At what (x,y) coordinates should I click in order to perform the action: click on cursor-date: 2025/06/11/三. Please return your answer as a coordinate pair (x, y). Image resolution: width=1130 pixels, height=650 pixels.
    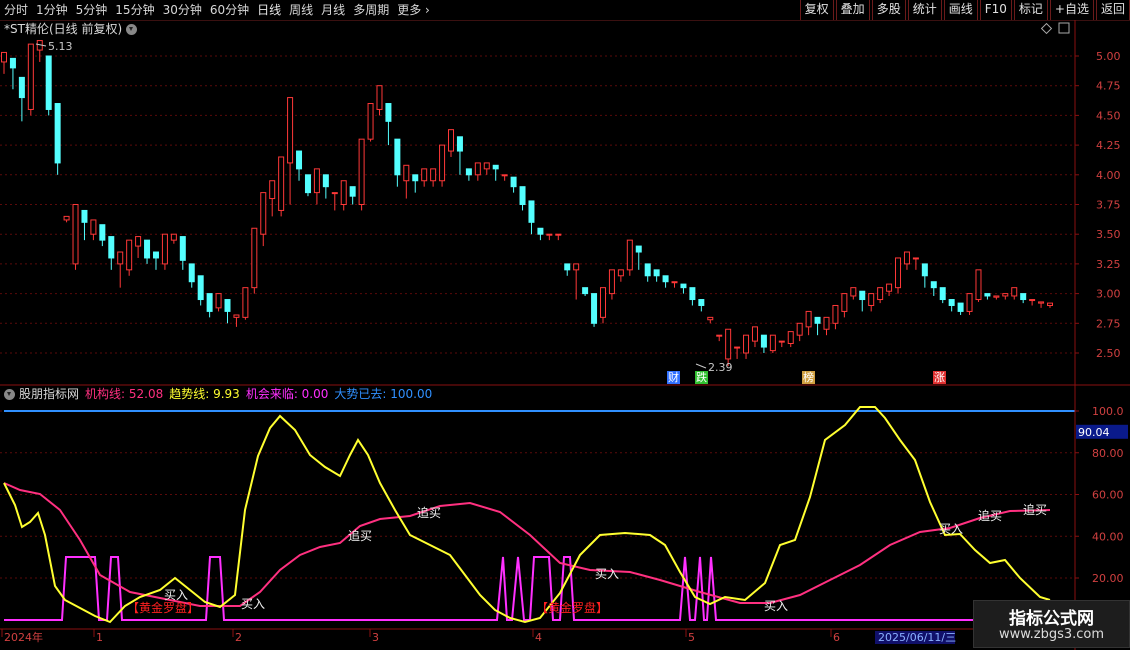
    Looking at the image, I should click on (917, 637).